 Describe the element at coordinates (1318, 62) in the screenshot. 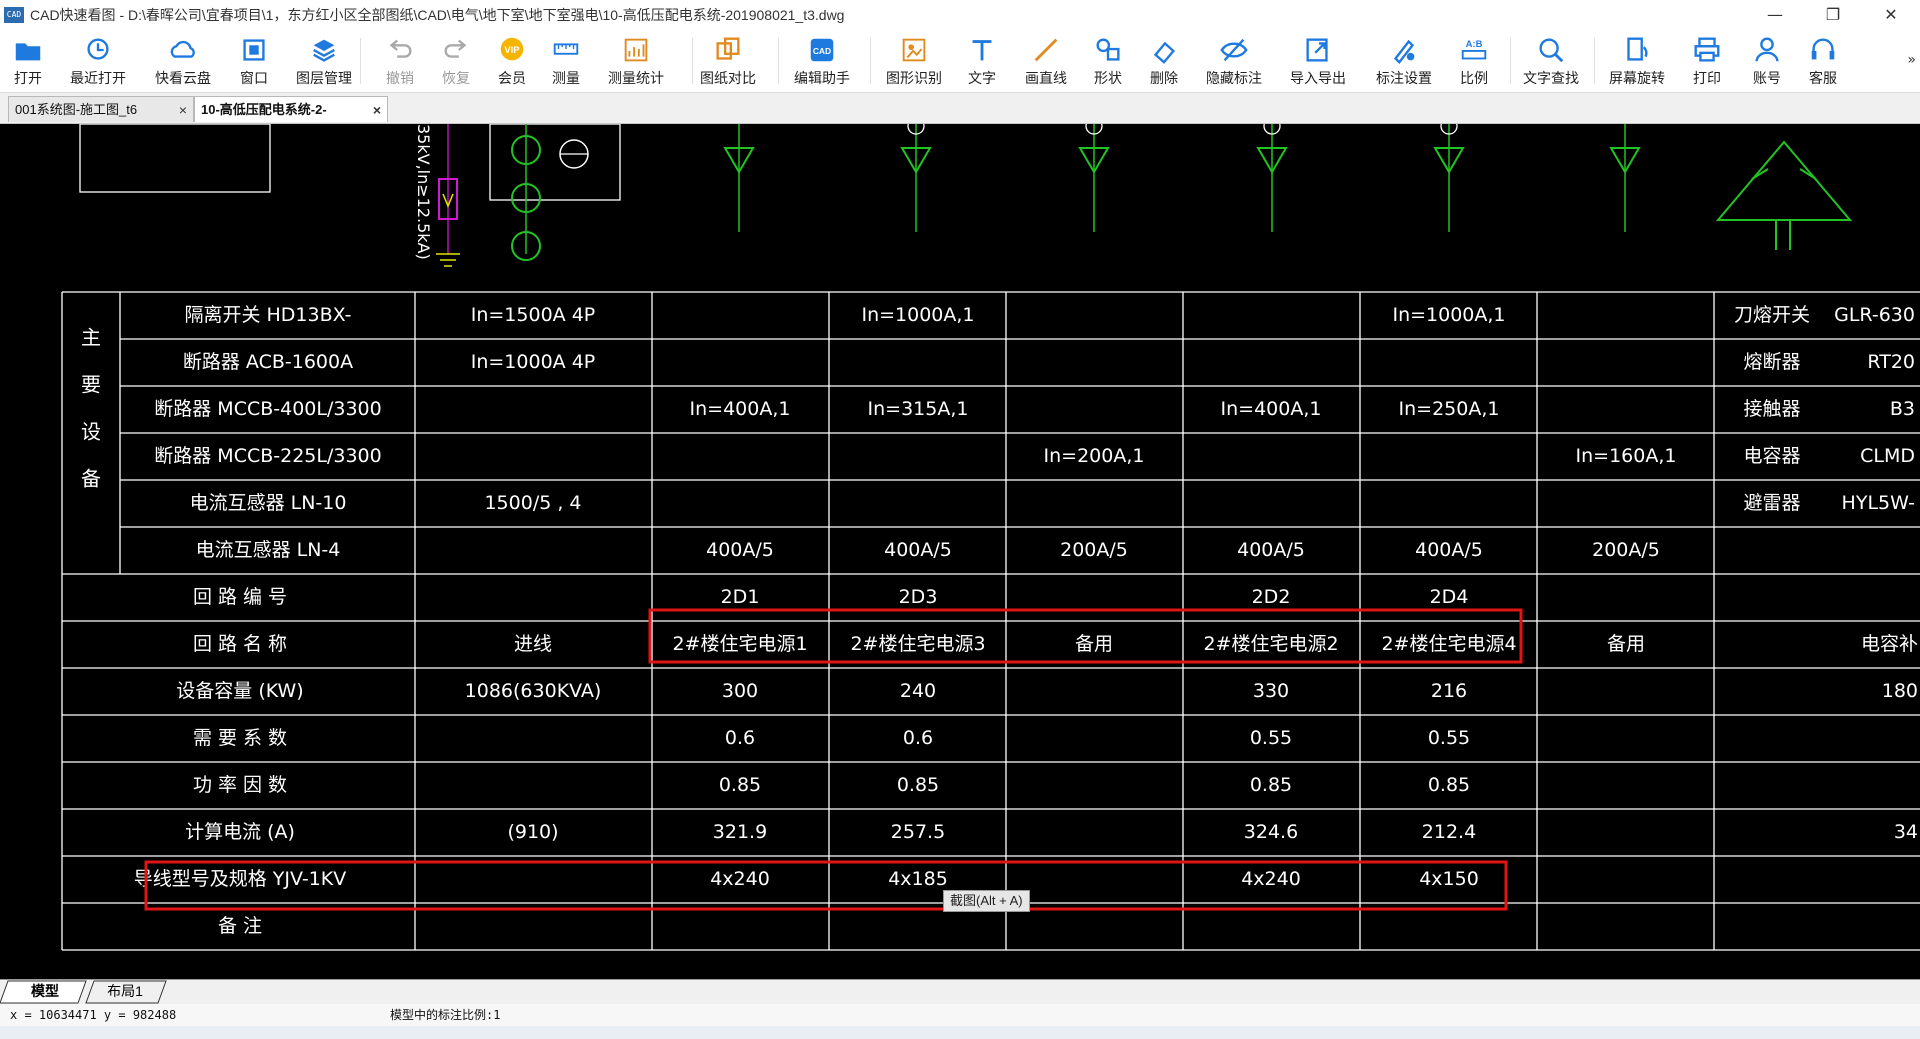

I see `toolbar-button-import-export: 导入导出` at that location.